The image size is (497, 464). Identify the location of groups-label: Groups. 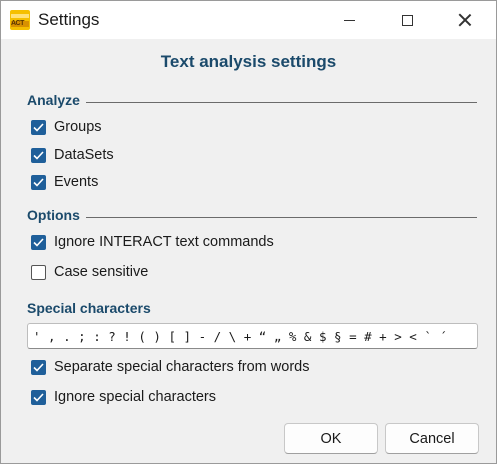
(78, 127).